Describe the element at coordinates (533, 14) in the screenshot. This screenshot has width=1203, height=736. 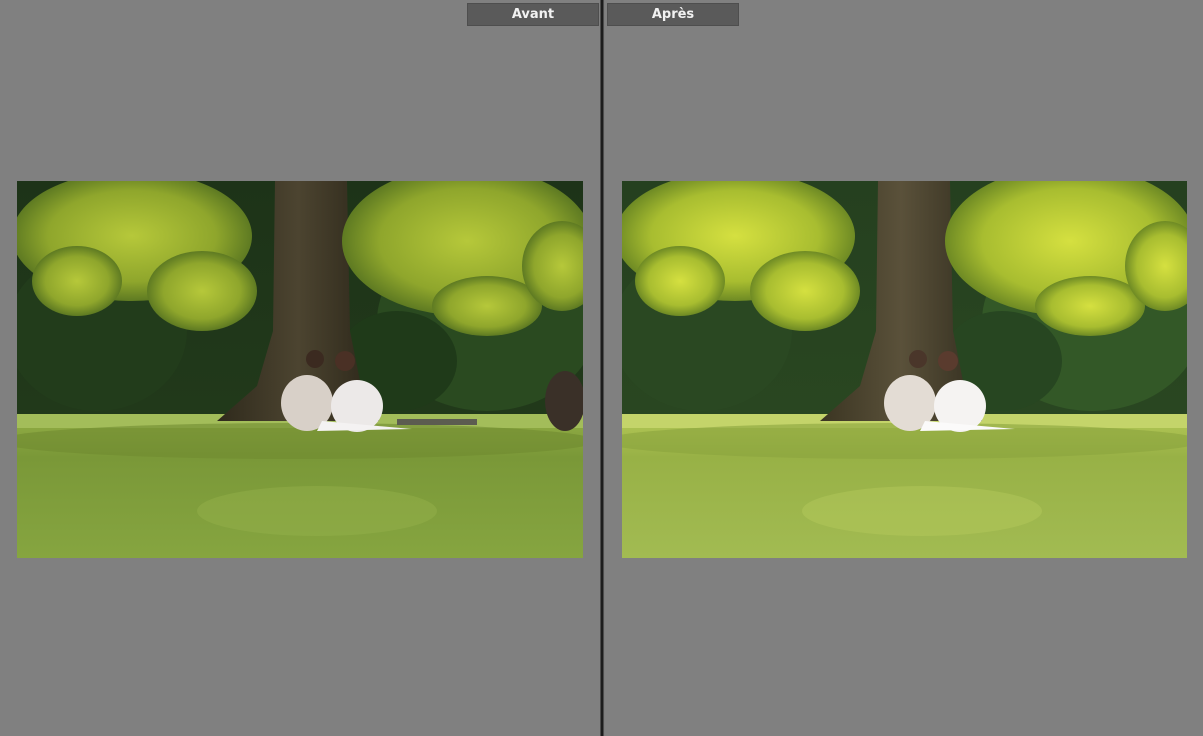
I see `before-label: Avant` at that location.